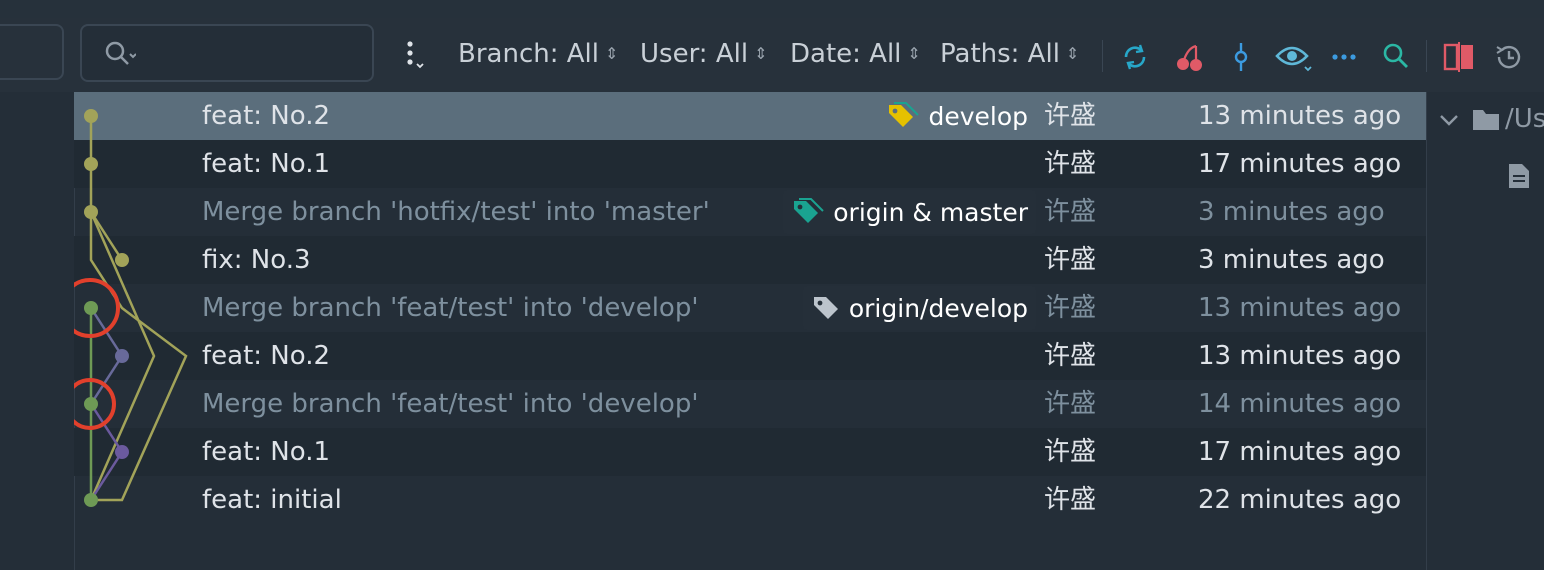 Image resolution: width=1544 pixels, height=570 pixels. What do you see at coordinates (750, 356) in the screenshot?
I see `commit-row: feat: No.2 许盛 13 minutes ago` at bounding box center [750, 356].